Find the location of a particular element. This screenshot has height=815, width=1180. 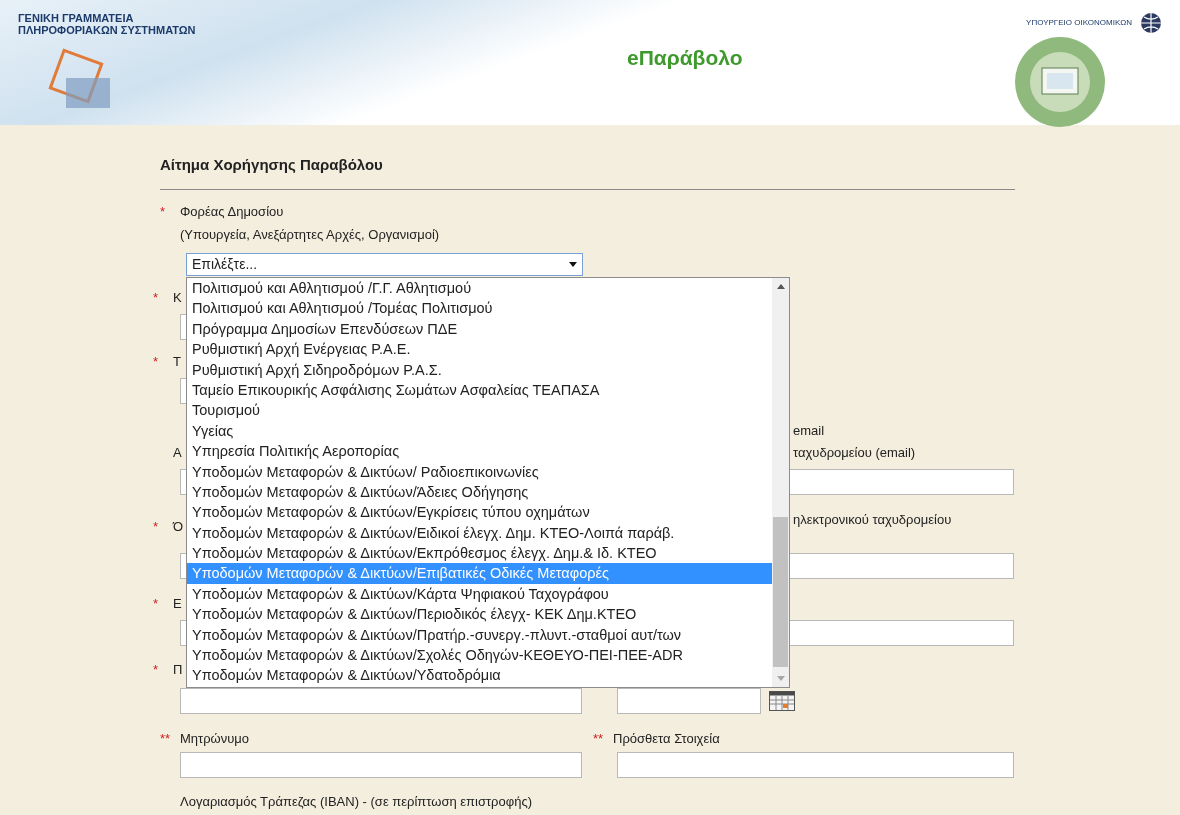

field-label: Κ is located at coordinates (177, 298).